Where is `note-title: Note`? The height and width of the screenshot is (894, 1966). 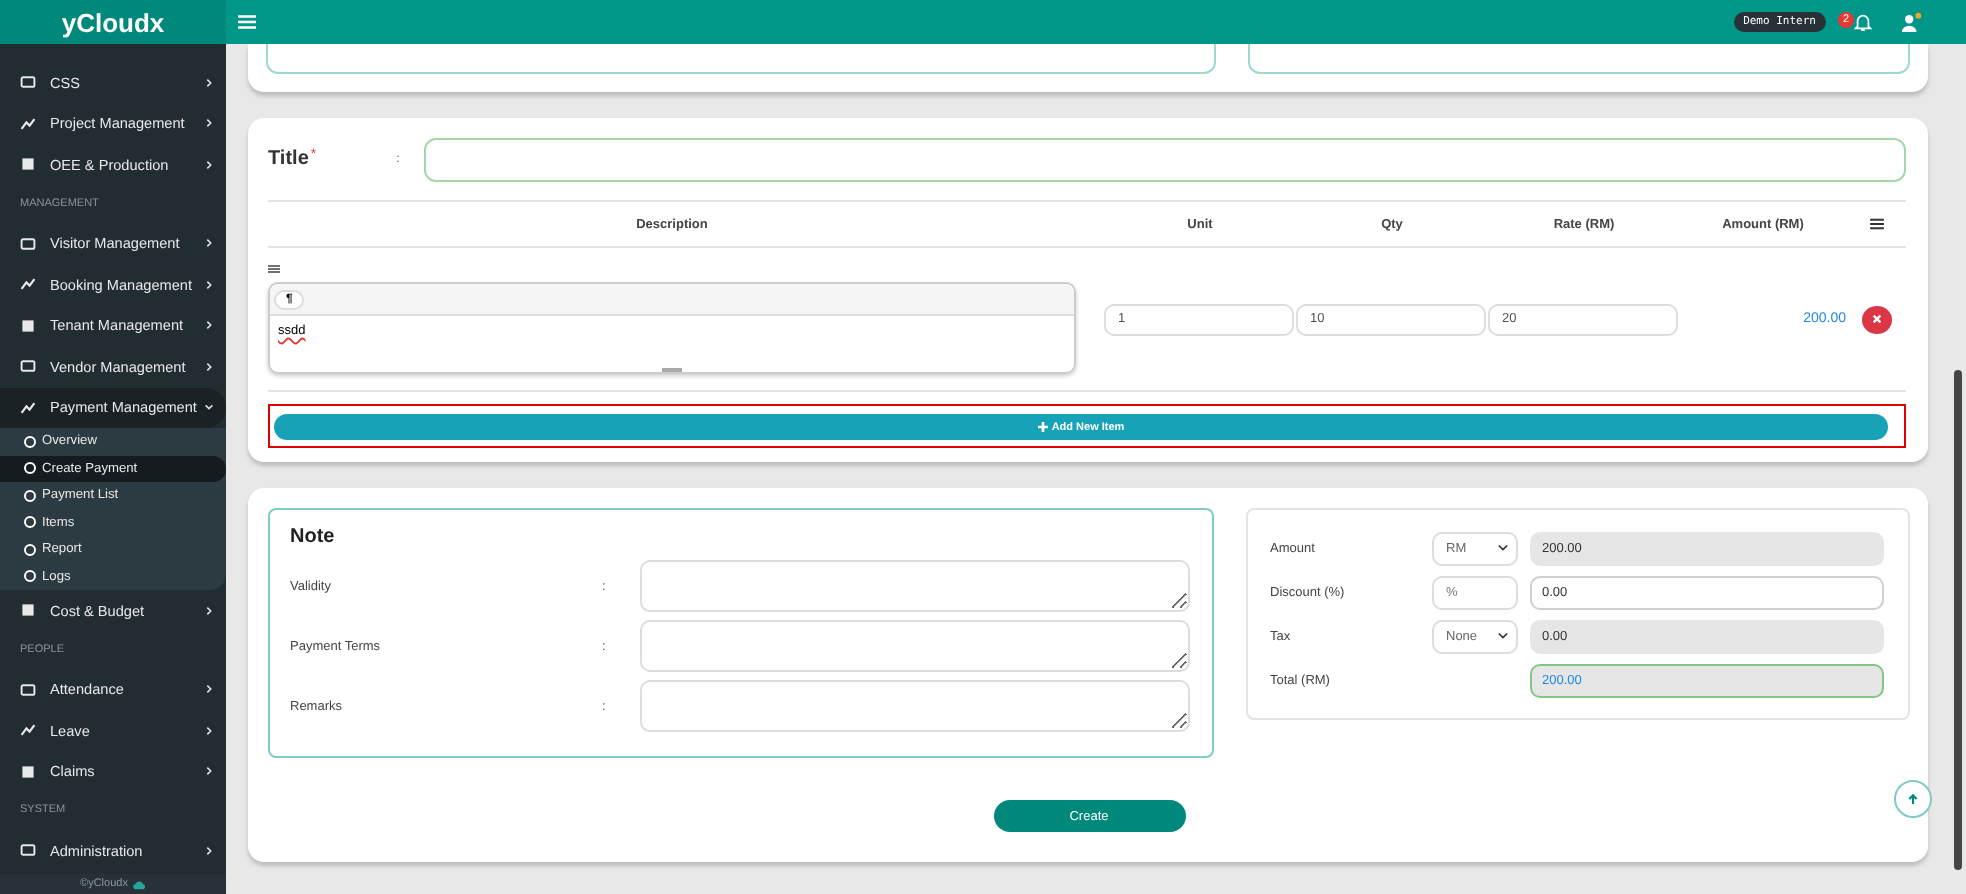
note-title: Note is located at coordinates (313, 537).